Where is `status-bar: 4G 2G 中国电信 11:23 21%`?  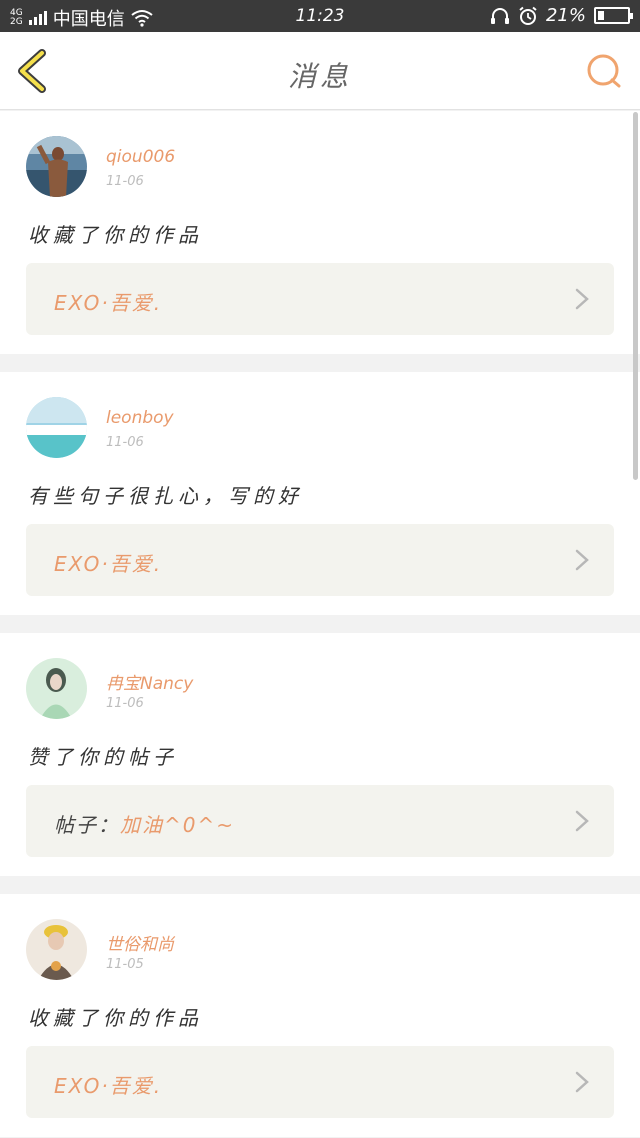 status-bar: 4G 2G 中国电信 11:23 21% is located at coordinates (320, 16).